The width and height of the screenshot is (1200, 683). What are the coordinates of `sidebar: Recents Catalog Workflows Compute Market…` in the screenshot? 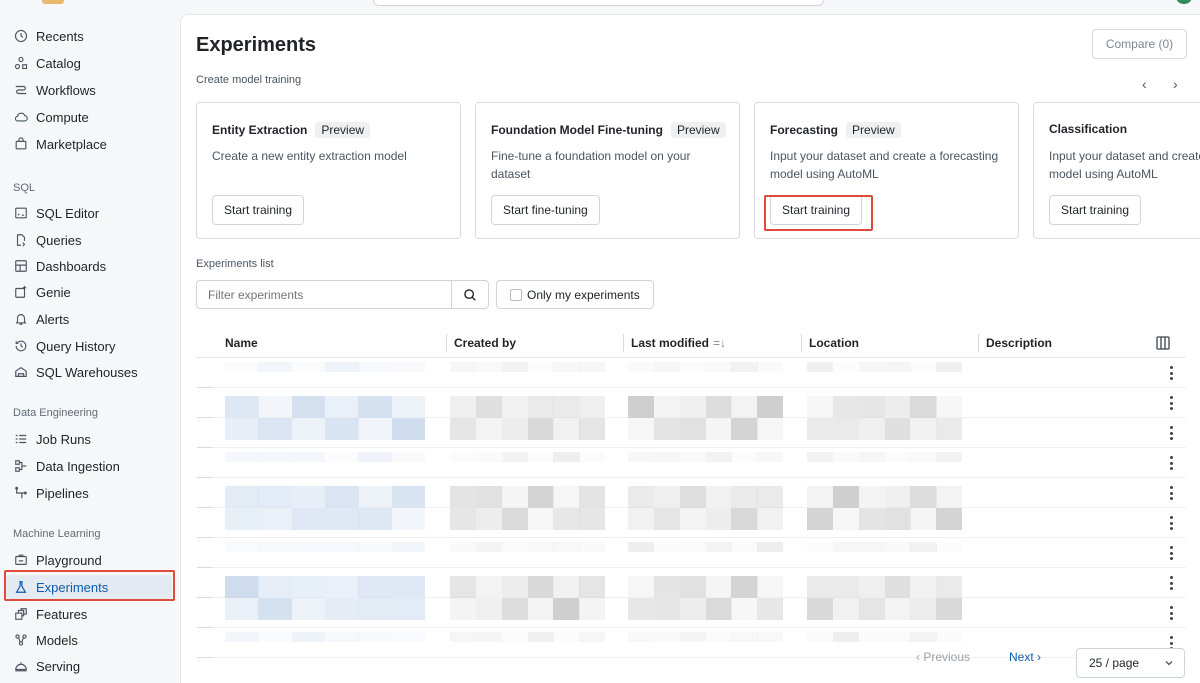 It's located at (90, 348).